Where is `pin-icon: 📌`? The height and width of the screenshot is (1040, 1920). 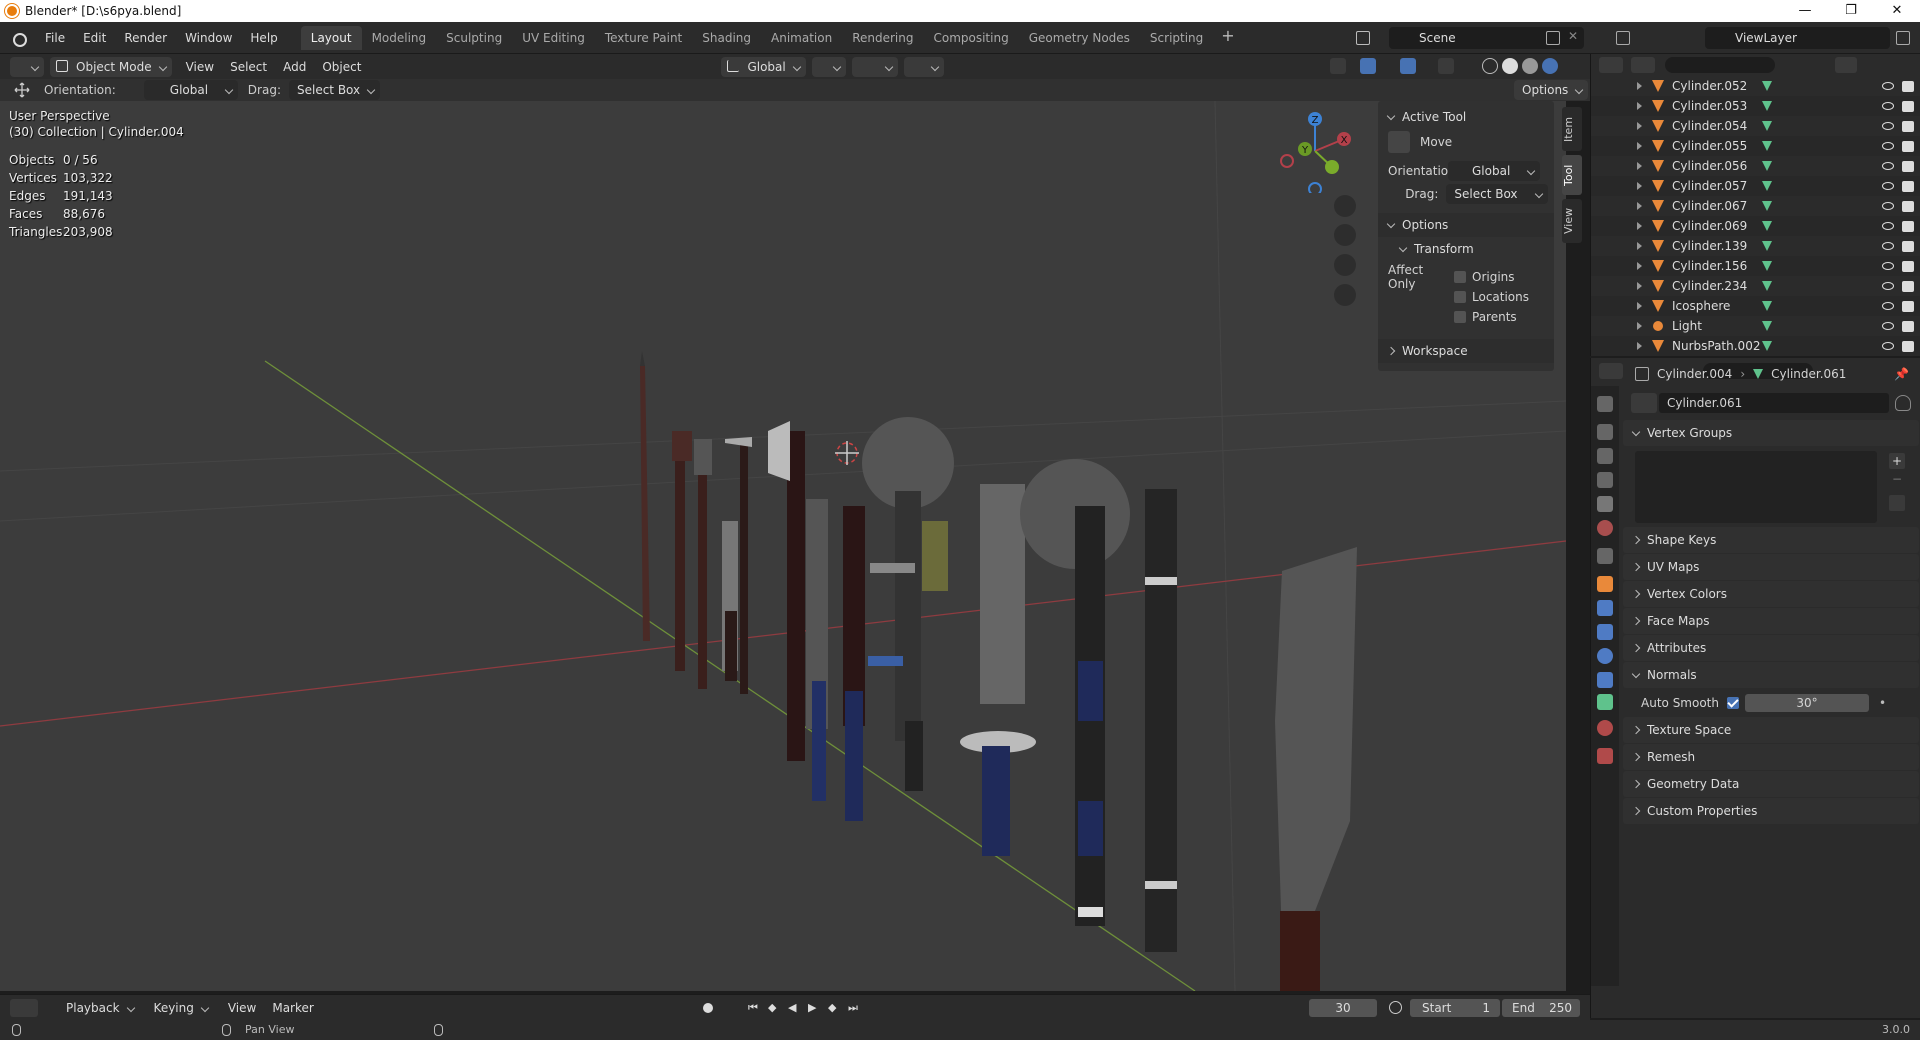
pin-icon: 📌 is located at coordinates (1901, 374).